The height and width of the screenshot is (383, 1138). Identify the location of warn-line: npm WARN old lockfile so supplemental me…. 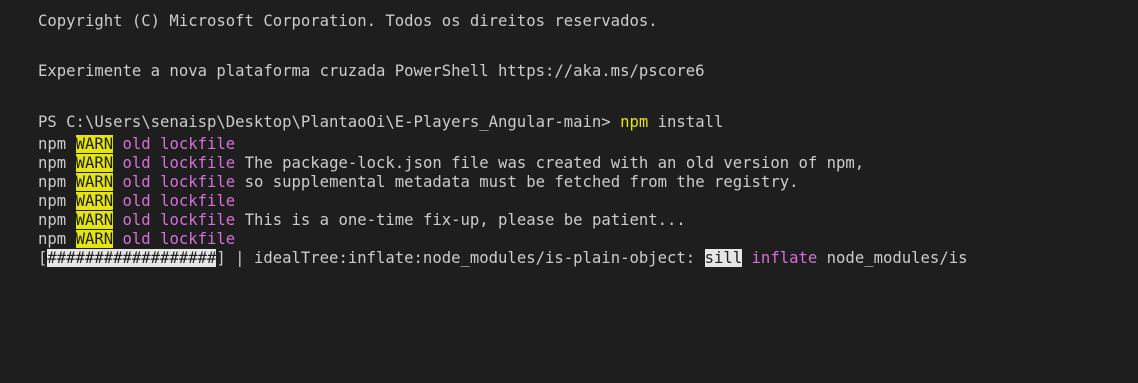
(588, 182).